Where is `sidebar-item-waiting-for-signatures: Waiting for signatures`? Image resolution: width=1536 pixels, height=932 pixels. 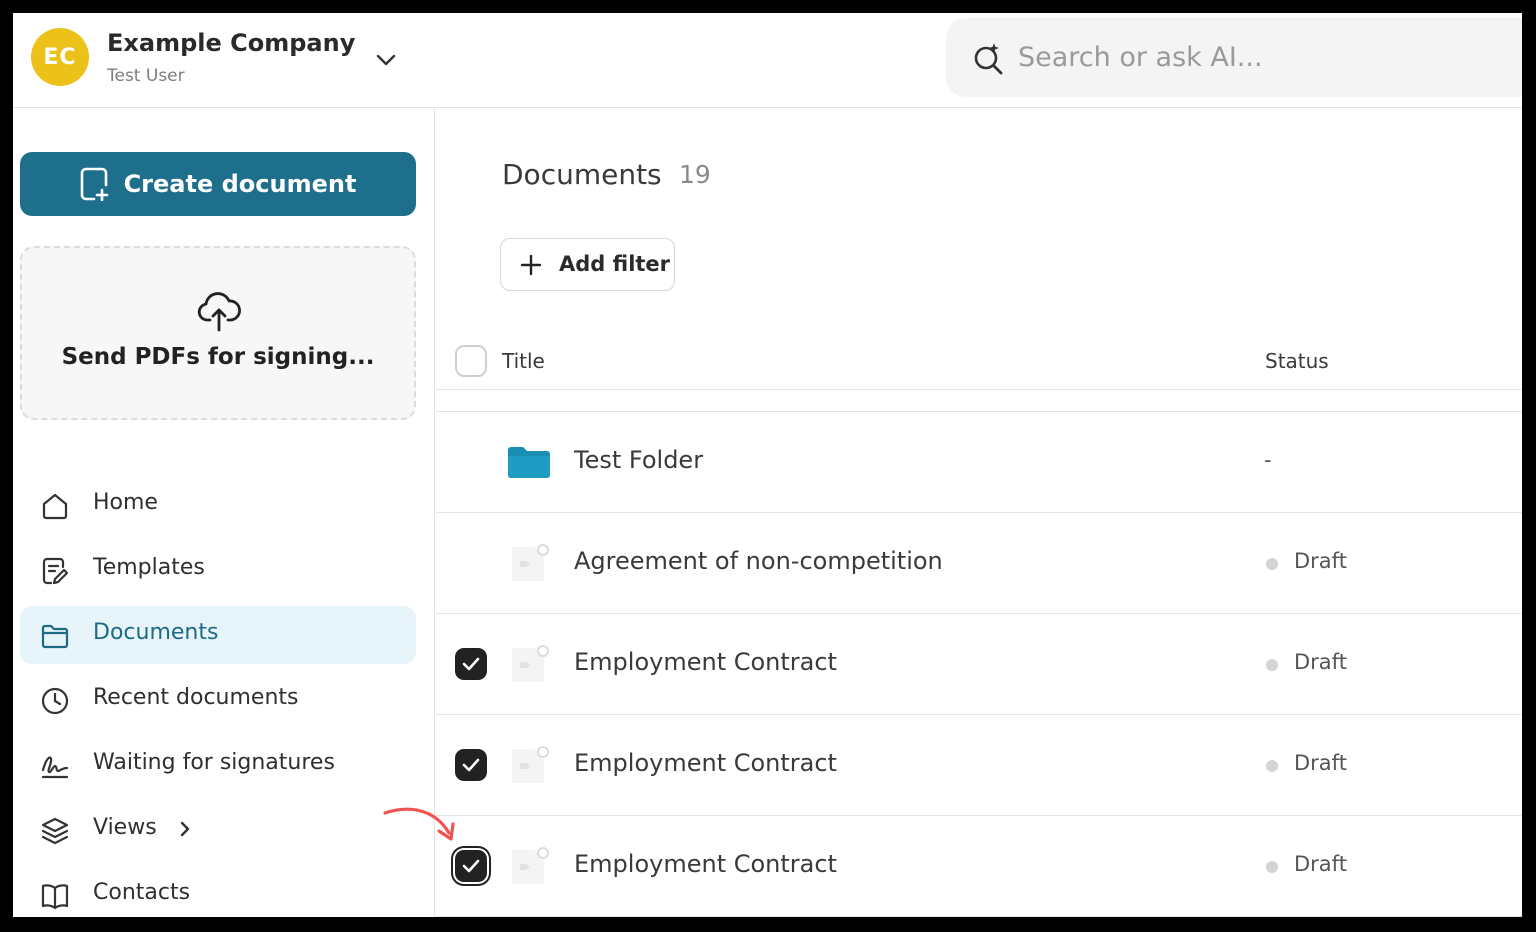
sidebar-item-waiting-for-signatures: Waiting for signatures is located at coordinates (218, 765).